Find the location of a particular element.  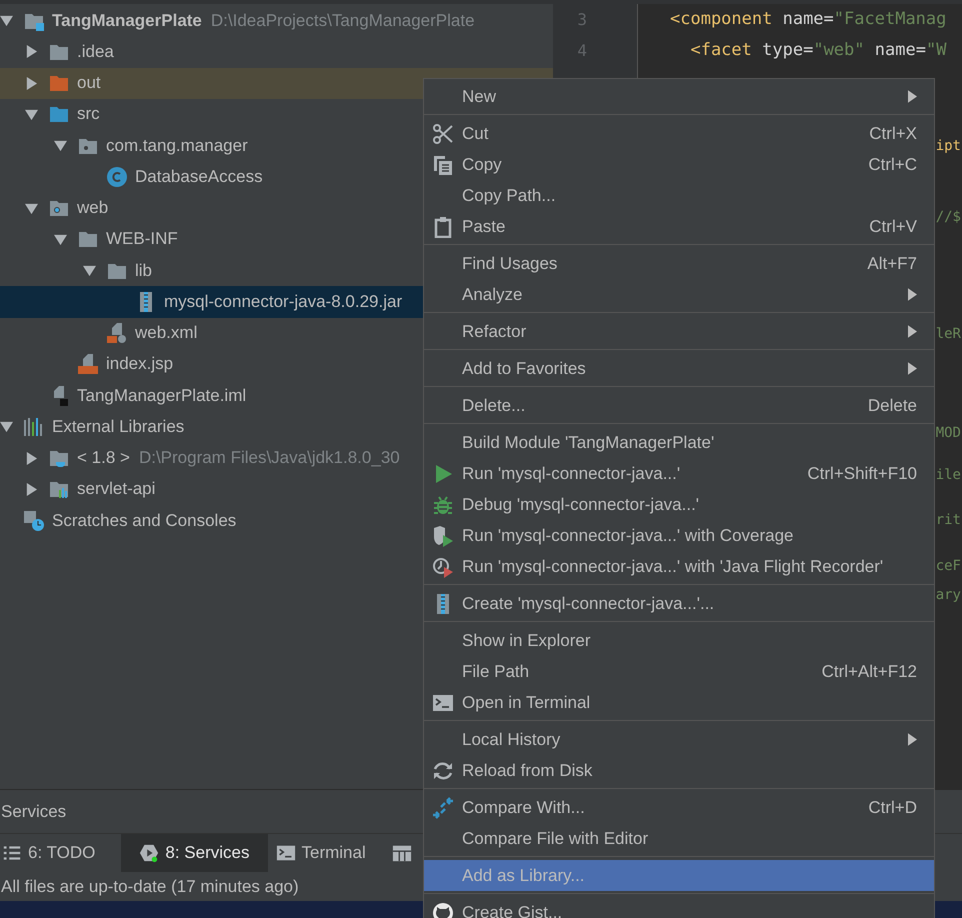

jsp-file-icon is located at coordinates (88, 364).